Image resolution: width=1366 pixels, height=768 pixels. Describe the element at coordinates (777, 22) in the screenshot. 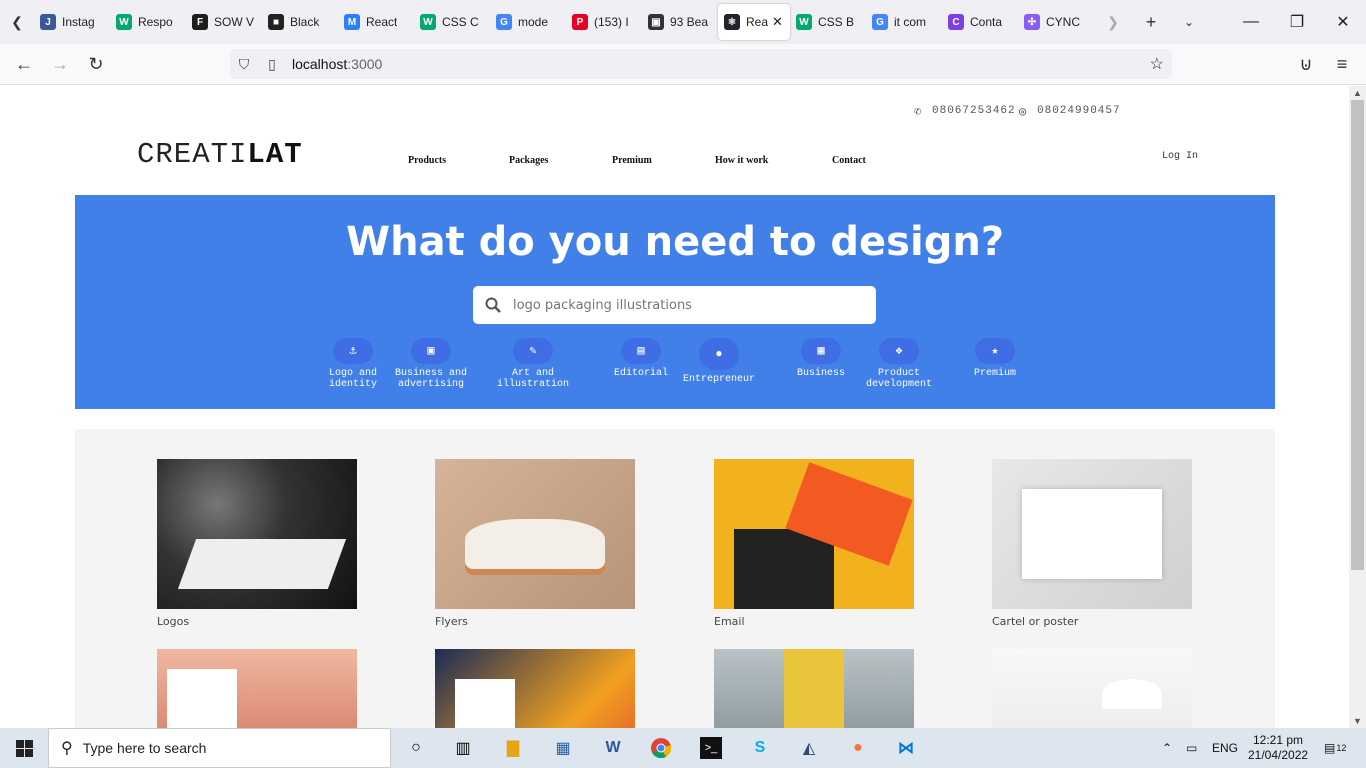

I see `close-tab-icon: ✕` at that location.